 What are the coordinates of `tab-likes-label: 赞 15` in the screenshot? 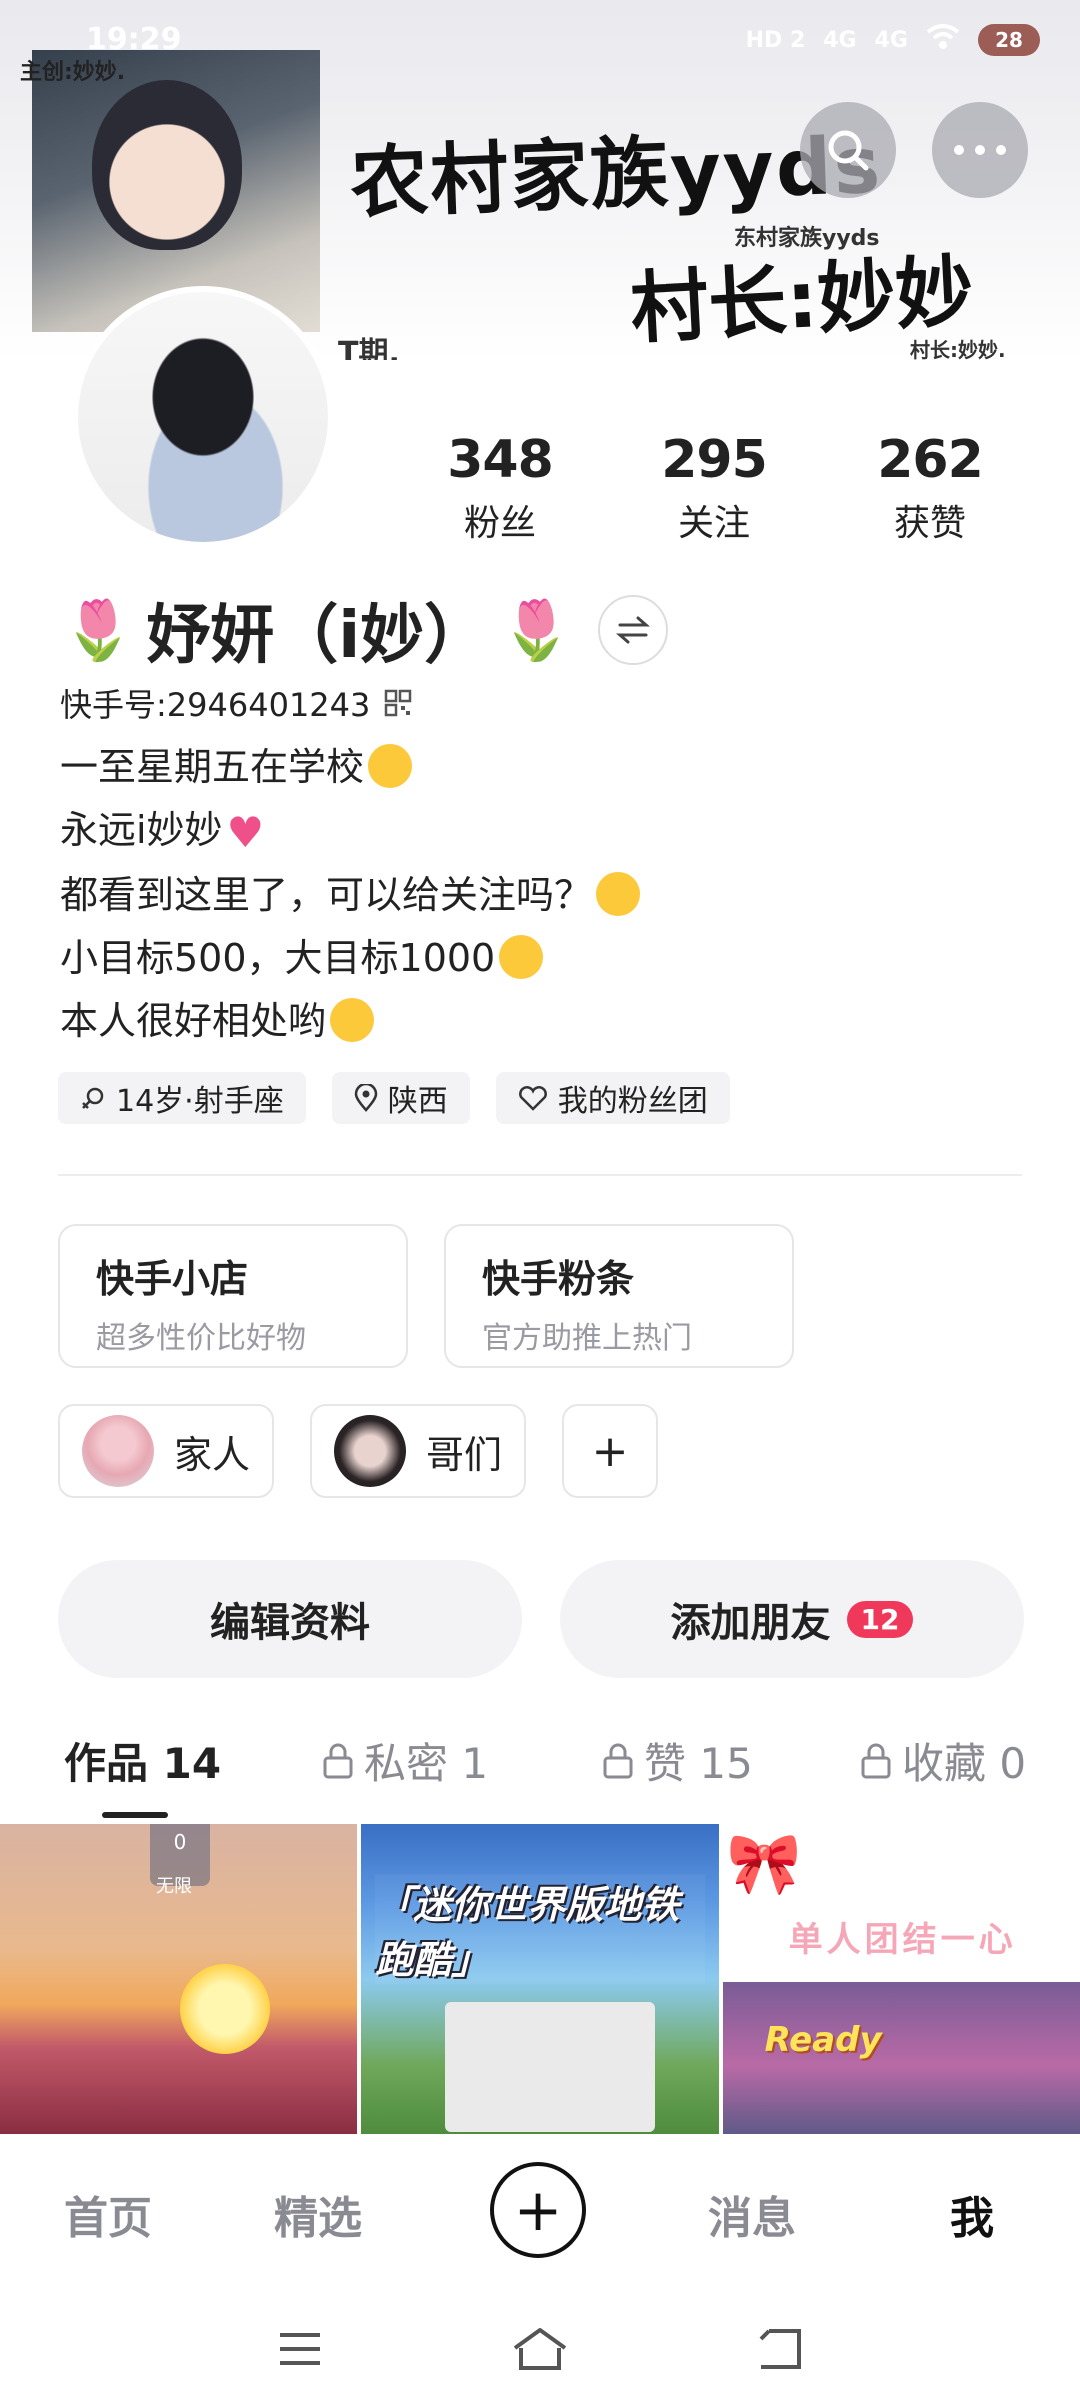 It's located at (698, 1763).